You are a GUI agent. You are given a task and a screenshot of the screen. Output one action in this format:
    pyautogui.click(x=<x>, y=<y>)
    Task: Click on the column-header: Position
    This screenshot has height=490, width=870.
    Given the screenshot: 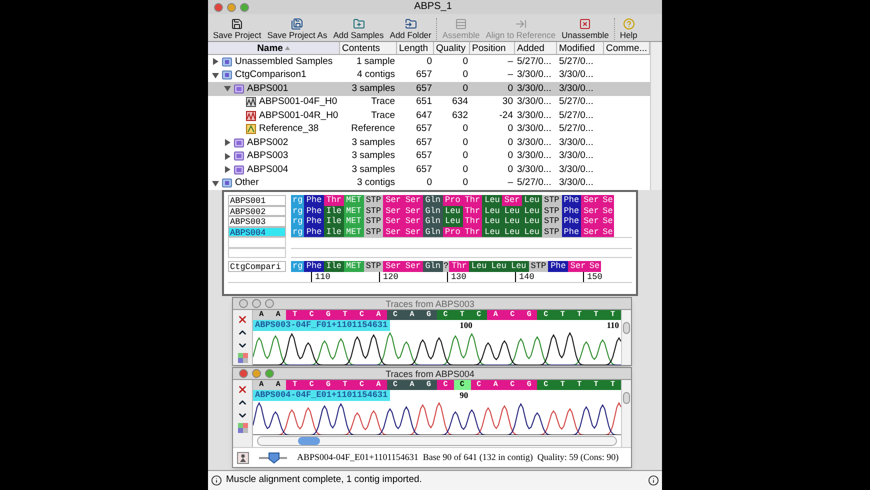 What is the action you would take?
    pyautogui.click(x=492, y=48)
    